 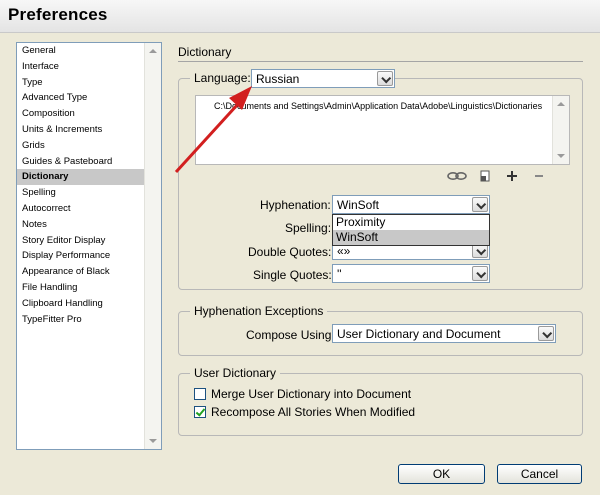 I want to click on hyphenation-option-winsoft: WinSoft, so click(x=411, y=237).